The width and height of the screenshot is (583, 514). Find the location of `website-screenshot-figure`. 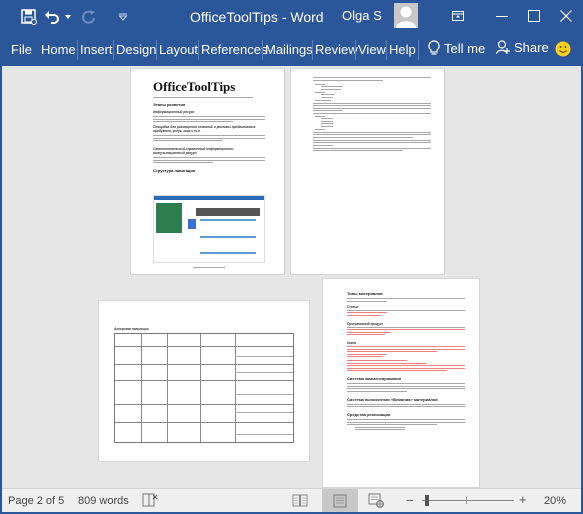

website-screenshot-figure is located at coordinates (209, 229).